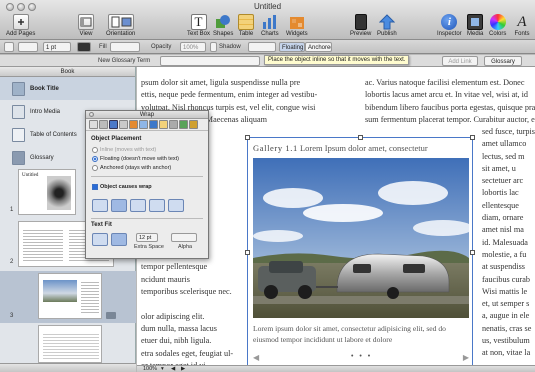 The width and height of the screenshot is (535, 372). Describe the element at coordinates (9, 47) in the screenshot. I see `stroke-style-popup` at that location.